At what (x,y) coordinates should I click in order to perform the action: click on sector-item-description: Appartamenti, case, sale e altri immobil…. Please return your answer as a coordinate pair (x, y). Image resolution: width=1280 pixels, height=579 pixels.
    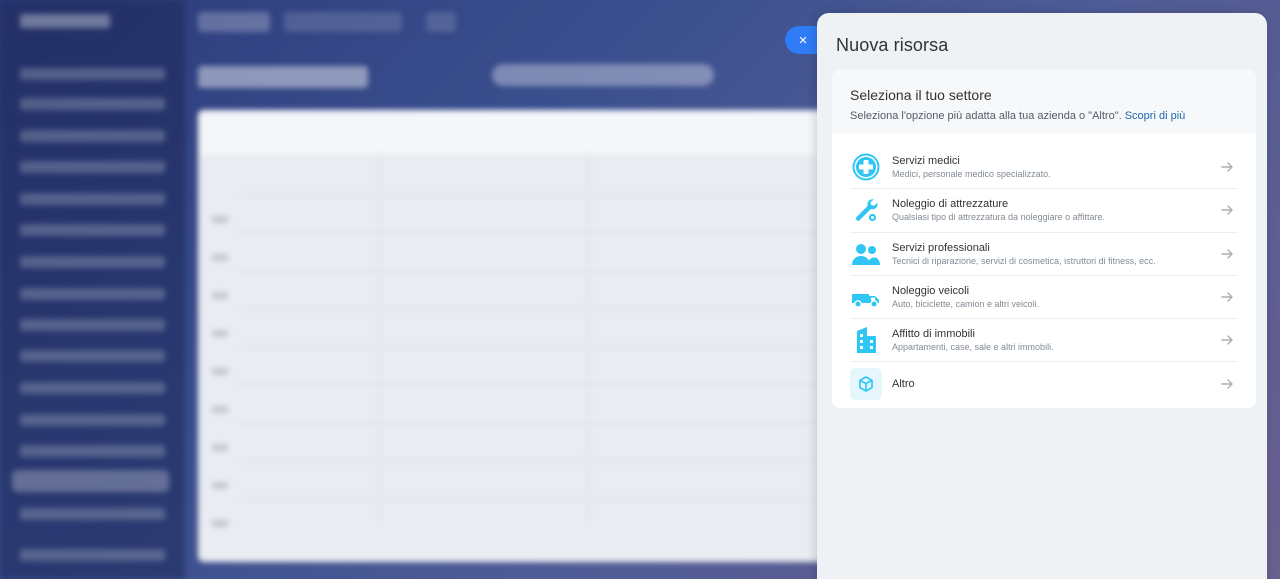
    Looking at the image, I should click on (973, 347).